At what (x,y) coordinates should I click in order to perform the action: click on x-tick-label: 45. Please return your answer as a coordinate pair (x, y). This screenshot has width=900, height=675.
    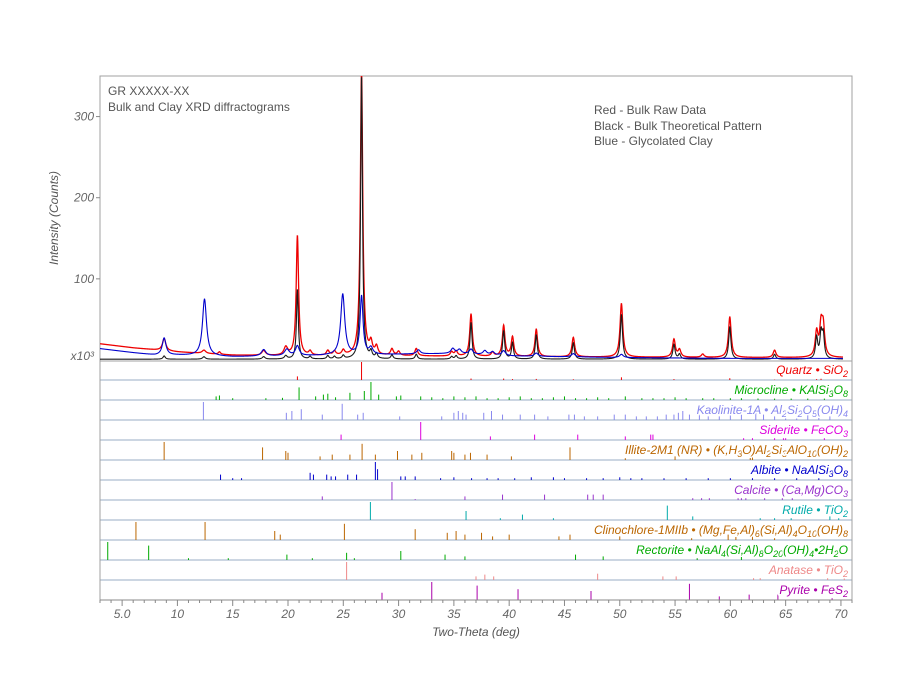
    Looking at the image, I should click on (565, 614).